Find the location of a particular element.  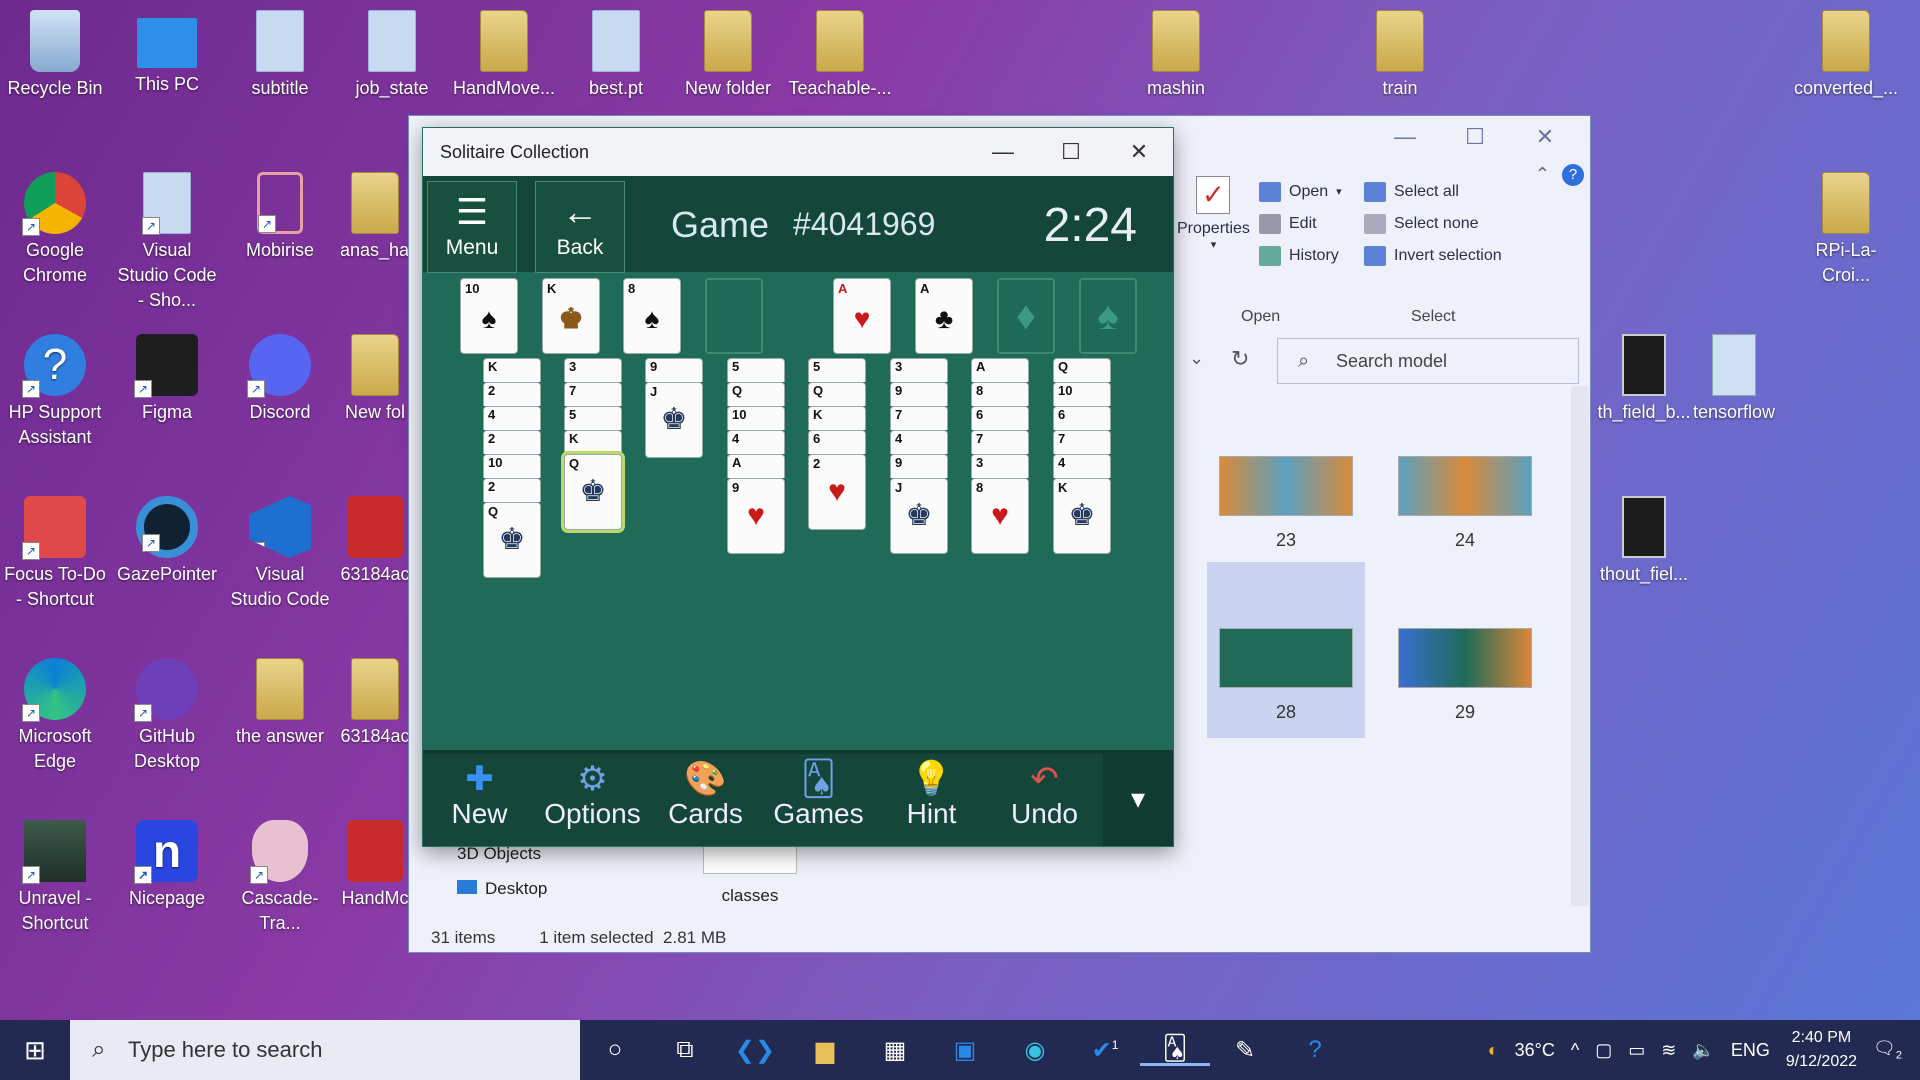

desktop-icon-this-pc: This PC is located at coordinates (167, 53).